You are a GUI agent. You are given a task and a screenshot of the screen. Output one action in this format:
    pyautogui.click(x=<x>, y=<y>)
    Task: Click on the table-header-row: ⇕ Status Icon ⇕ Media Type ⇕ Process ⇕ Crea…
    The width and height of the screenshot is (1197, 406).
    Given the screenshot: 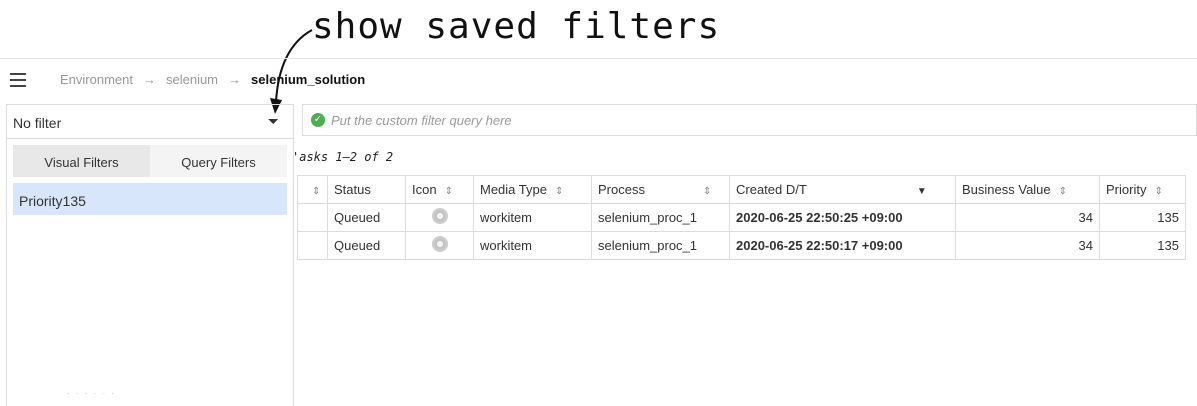 What is the action you would take?
    pyautogui.click(x=741, y=189)
    